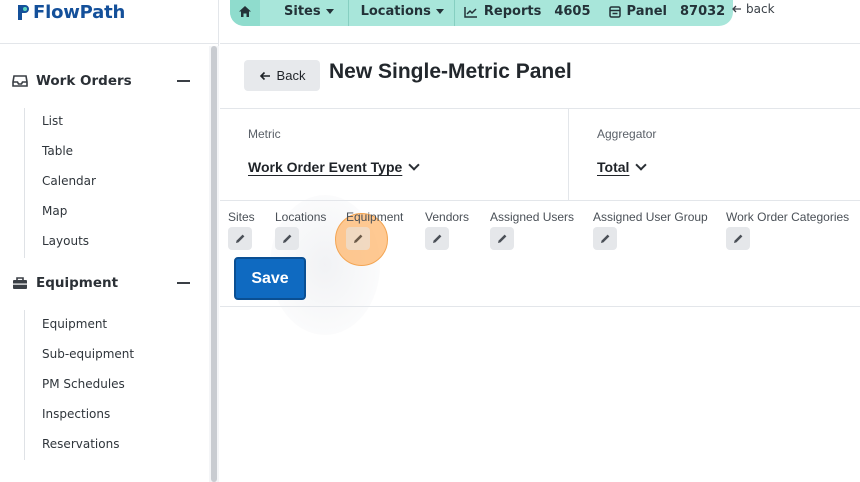  What do you see at coordinates (532, 217) in the screenshot?
I see `filter-label: Assigned Users` at bounding box center [532, 217].